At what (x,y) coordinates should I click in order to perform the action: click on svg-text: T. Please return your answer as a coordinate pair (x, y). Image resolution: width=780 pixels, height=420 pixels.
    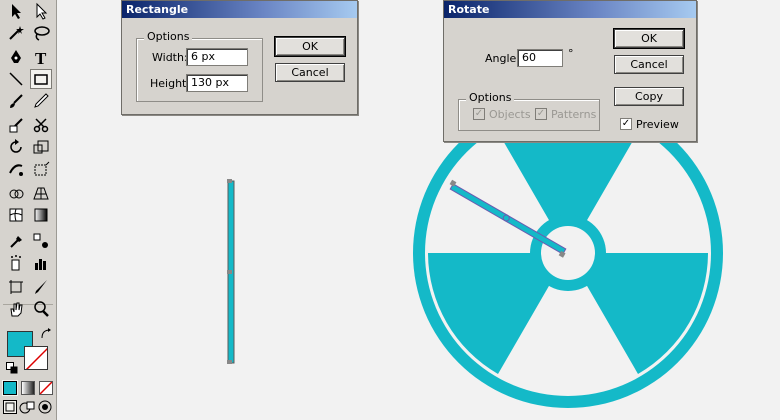
    Looking at the image, I should click on (41, 57).